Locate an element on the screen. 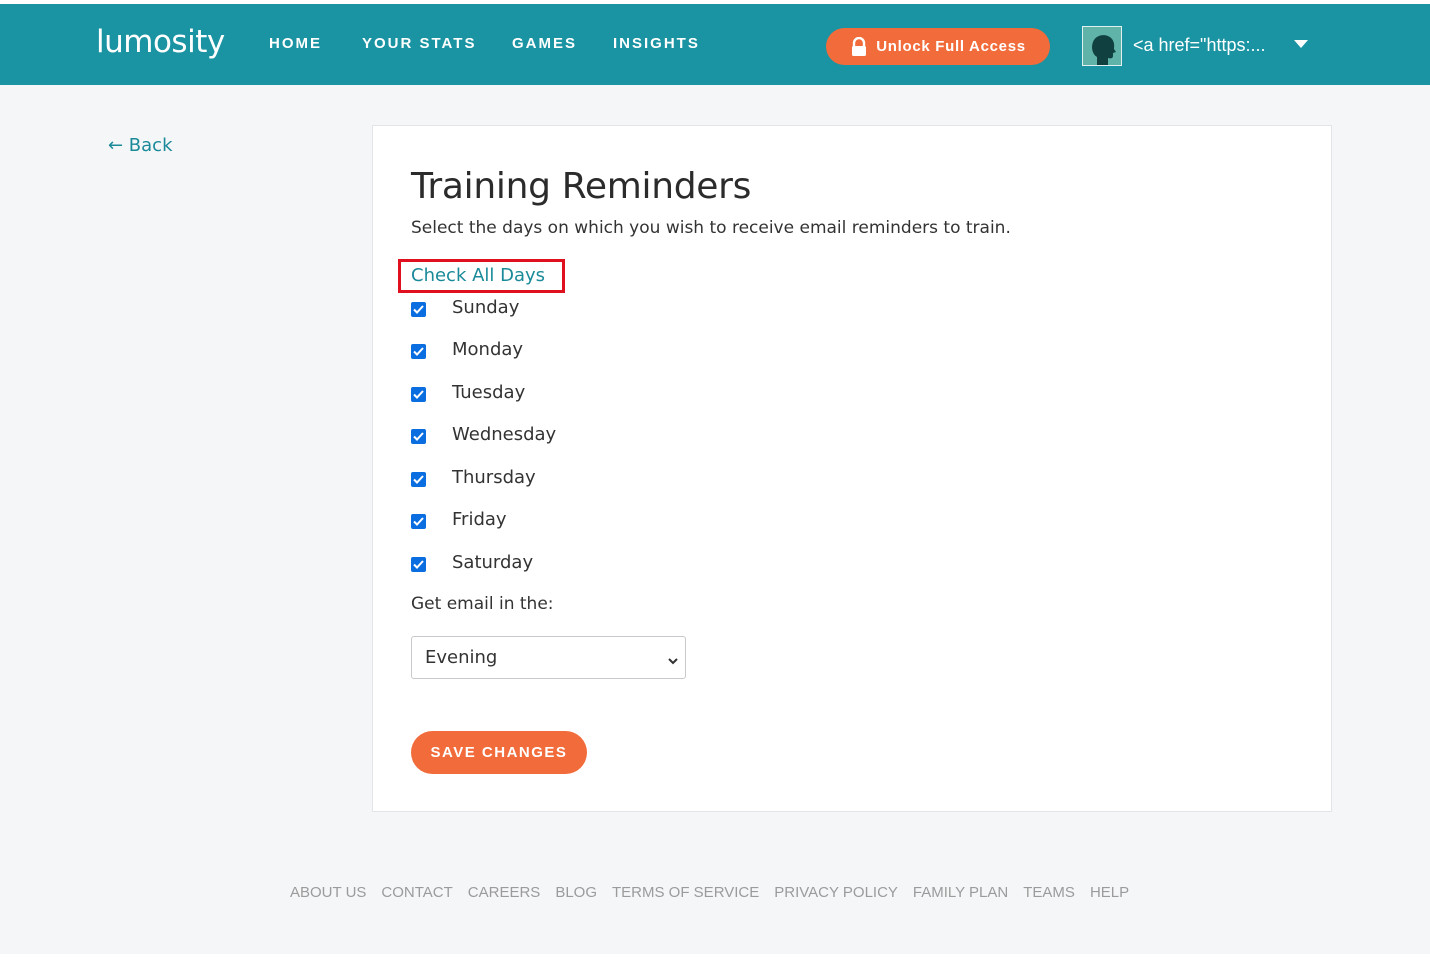 This screenshot has height=958, width=1430. day-row-wednesday: Wednesday is located at coordinates (483, 436).